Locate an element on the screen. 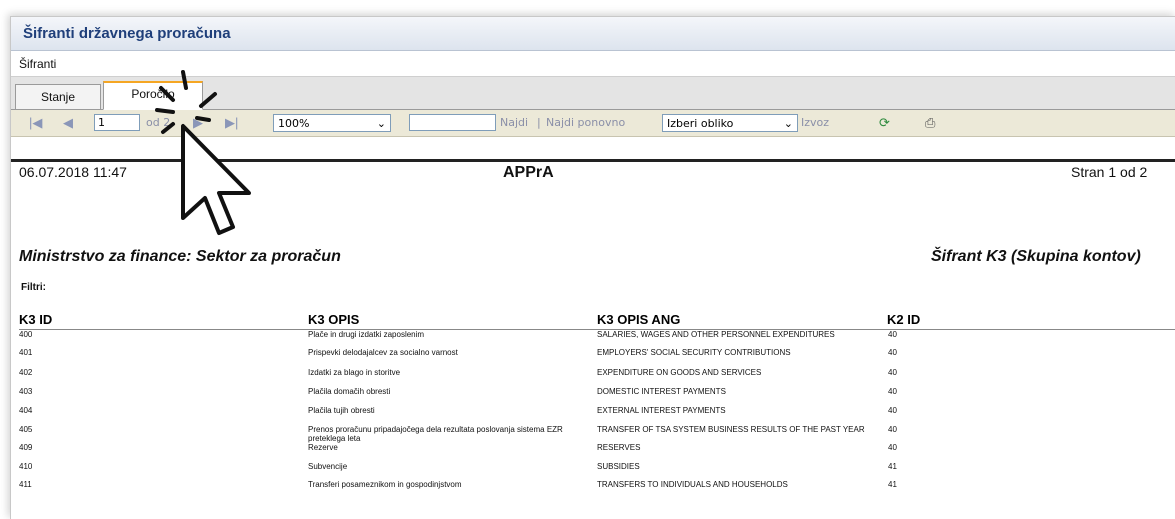 The width and height of the screenshot is (1175, 519). report-title: Šifrant K3 (Skupina kontov) is located at coordinates (1036, 256).